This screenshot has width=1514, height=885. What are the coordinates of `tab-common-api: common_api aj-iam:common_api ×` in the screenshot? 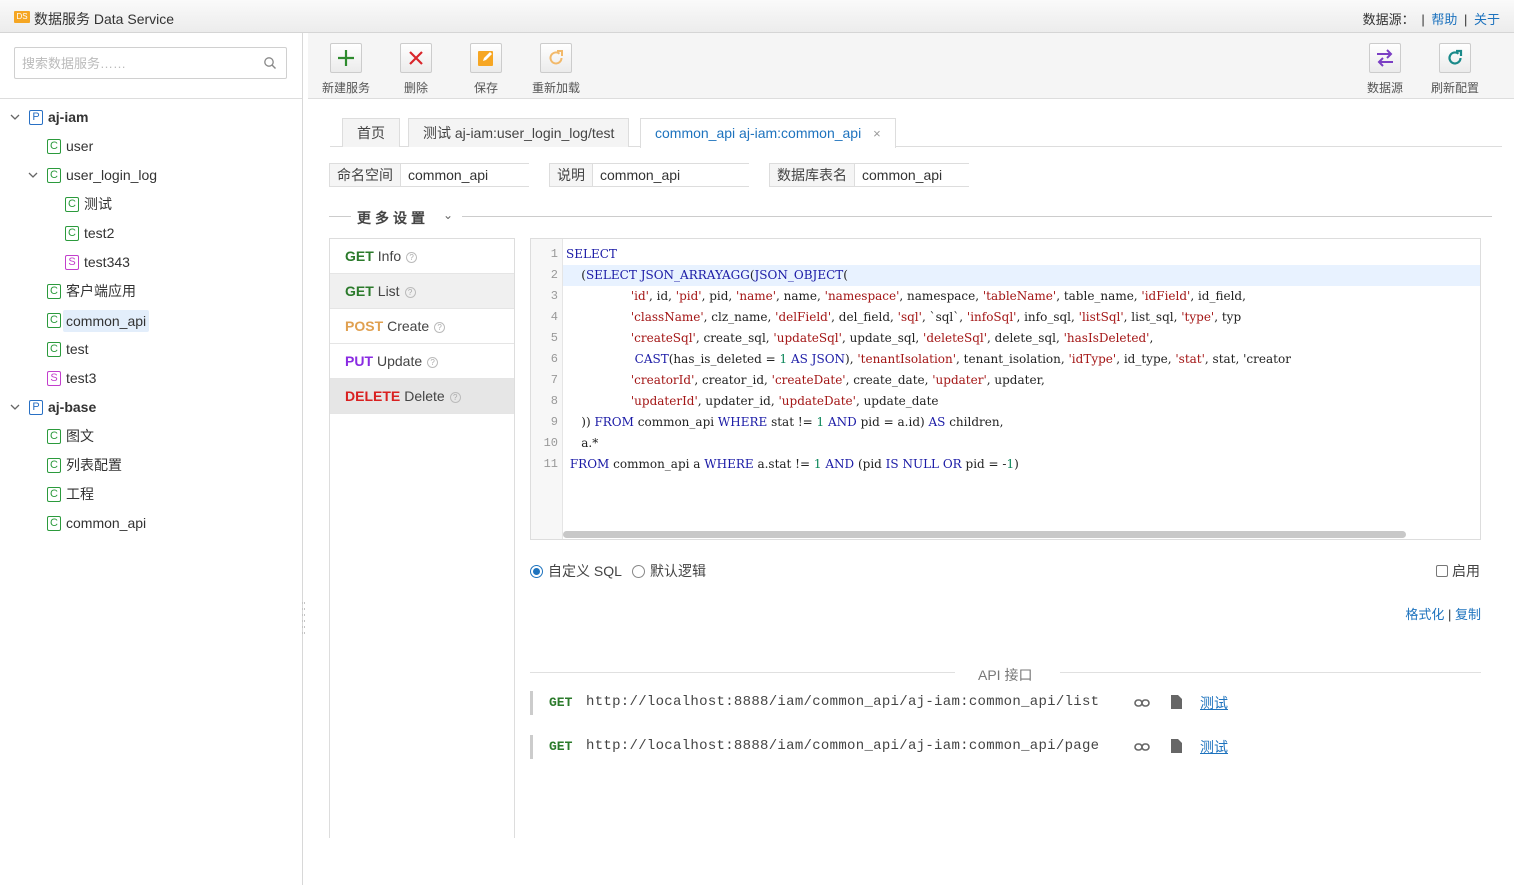 It's located at (768, 133).